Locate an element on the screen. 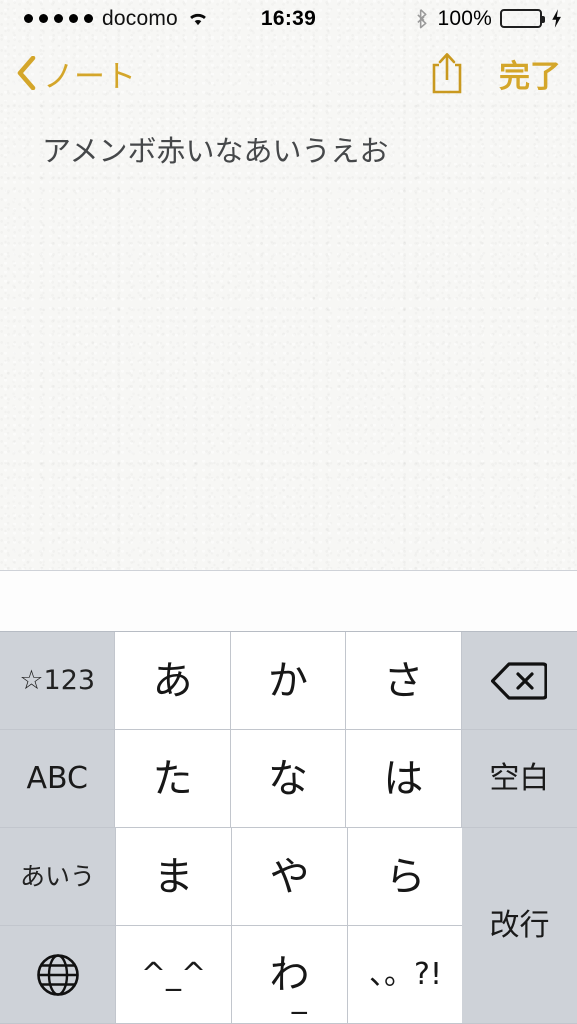 The height and width of the screenshot is (1024, 577). share-icon is located at coordinates (447, 73).